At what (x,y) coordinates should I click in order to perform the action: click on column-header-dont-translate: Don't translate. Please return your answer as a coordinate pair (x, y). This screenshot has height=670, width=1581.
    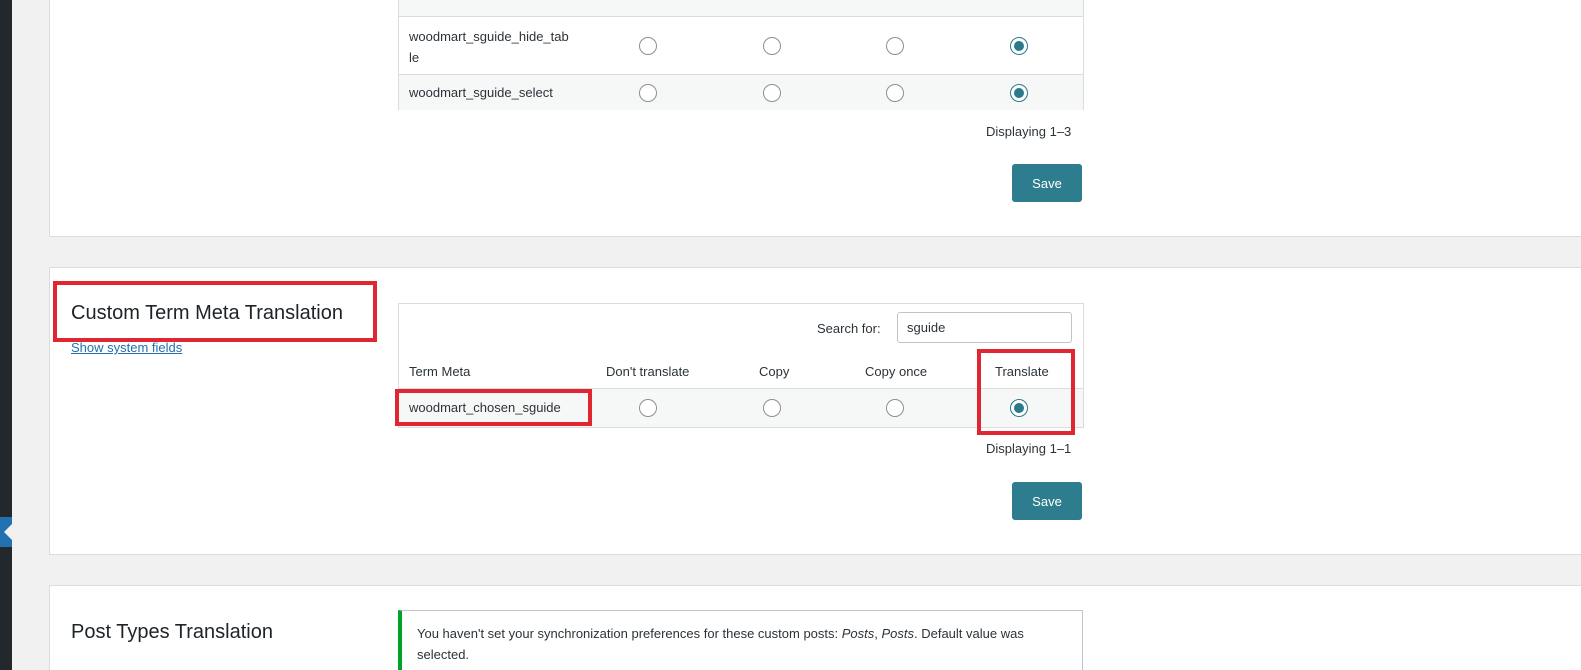
    Looking at the image, I should click on (648, 371).